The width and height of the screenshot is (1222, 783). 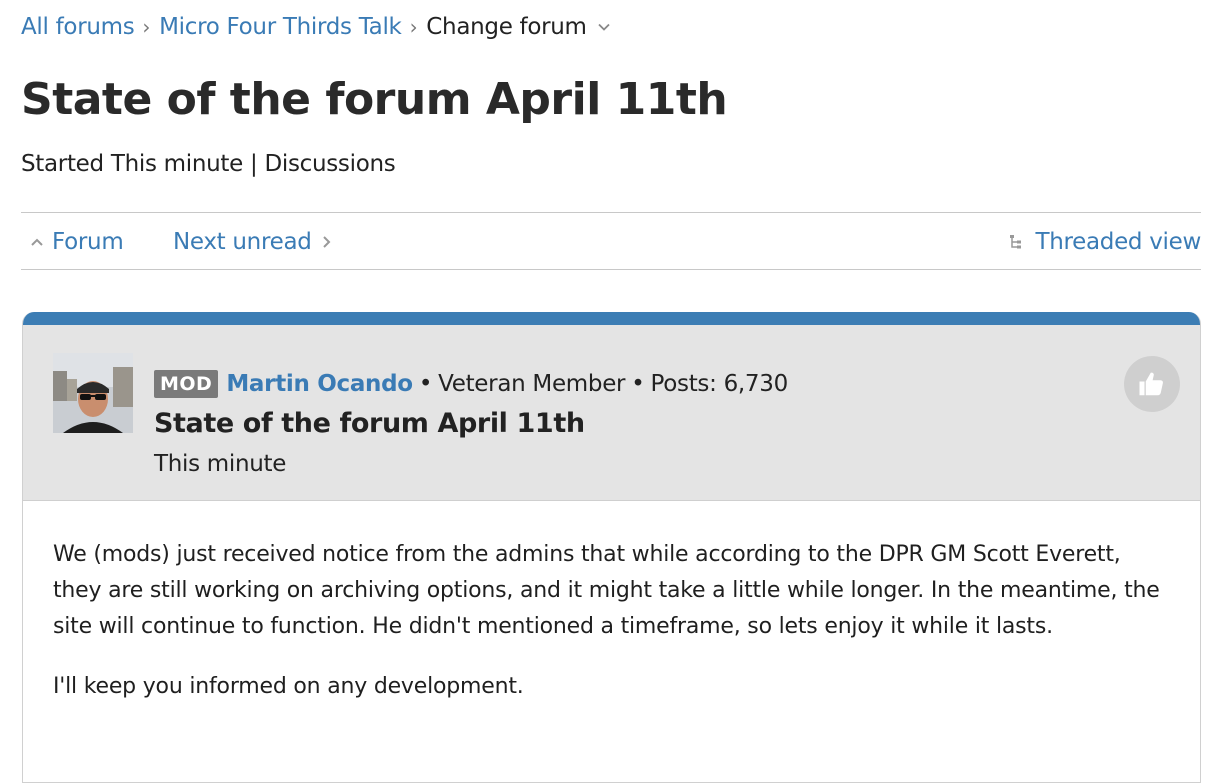 I want to click on change-forum-dropdown: Change forum, so click(x=518, y=27).